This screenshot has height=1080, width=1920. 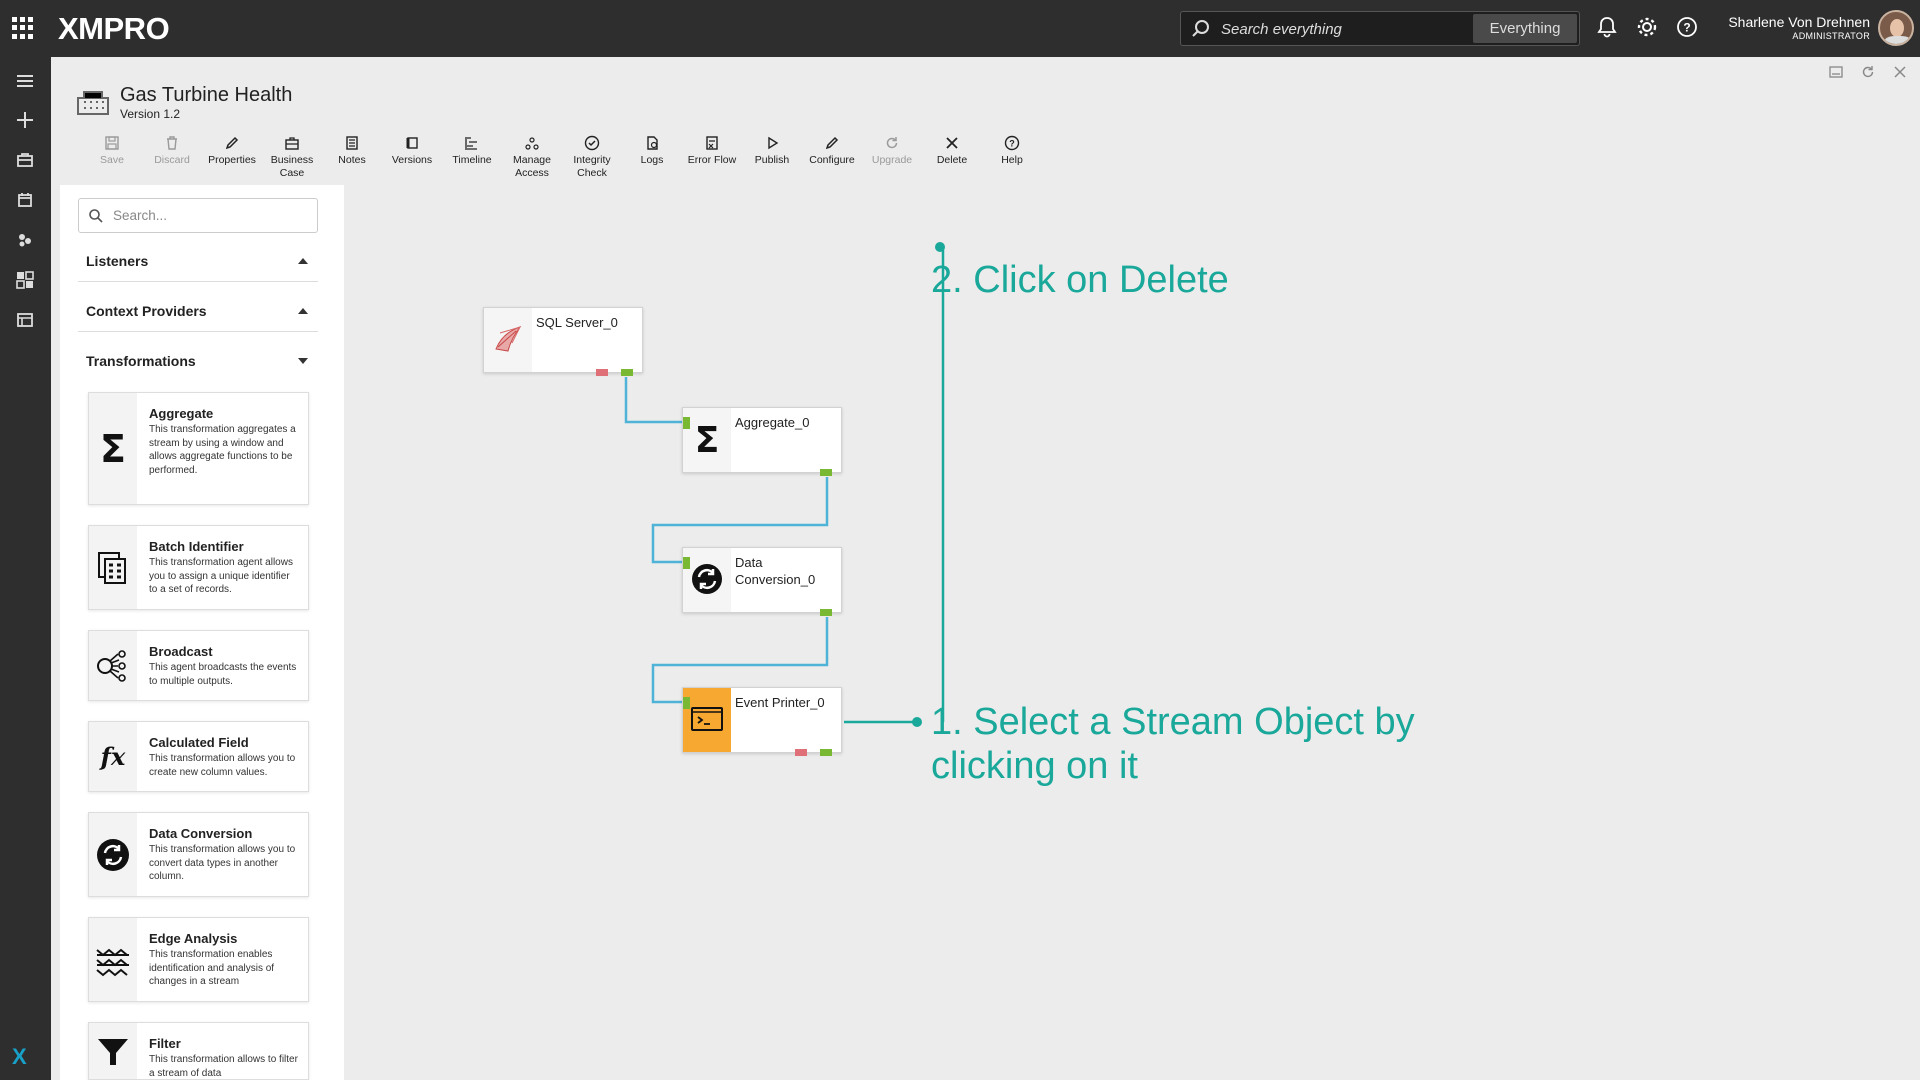 I want to click on properties-button: Properties, so click(x=232, y=151).